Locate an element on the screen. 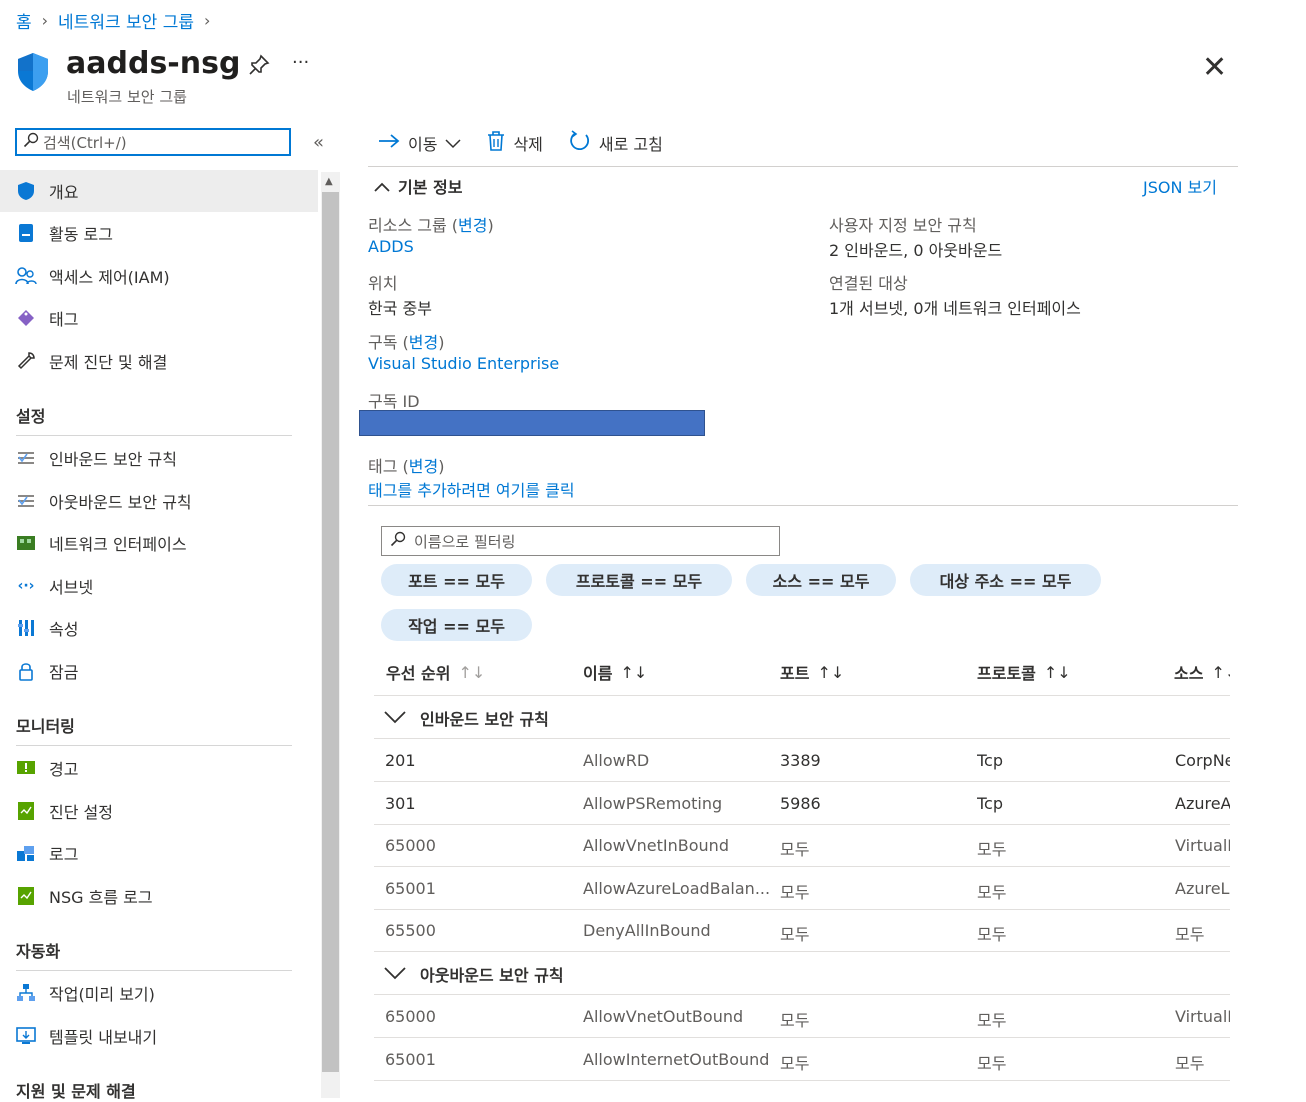  outbound-group-toggle: 아웃바운드 보안 규칙 is located at coordinates (474, 974).